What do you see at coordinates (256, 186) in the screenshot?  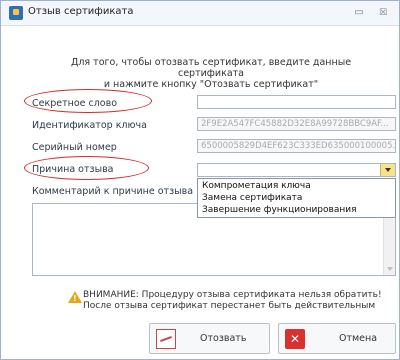 I see `reason-option: Компрометация ключа` at bounding box center [256, 186].